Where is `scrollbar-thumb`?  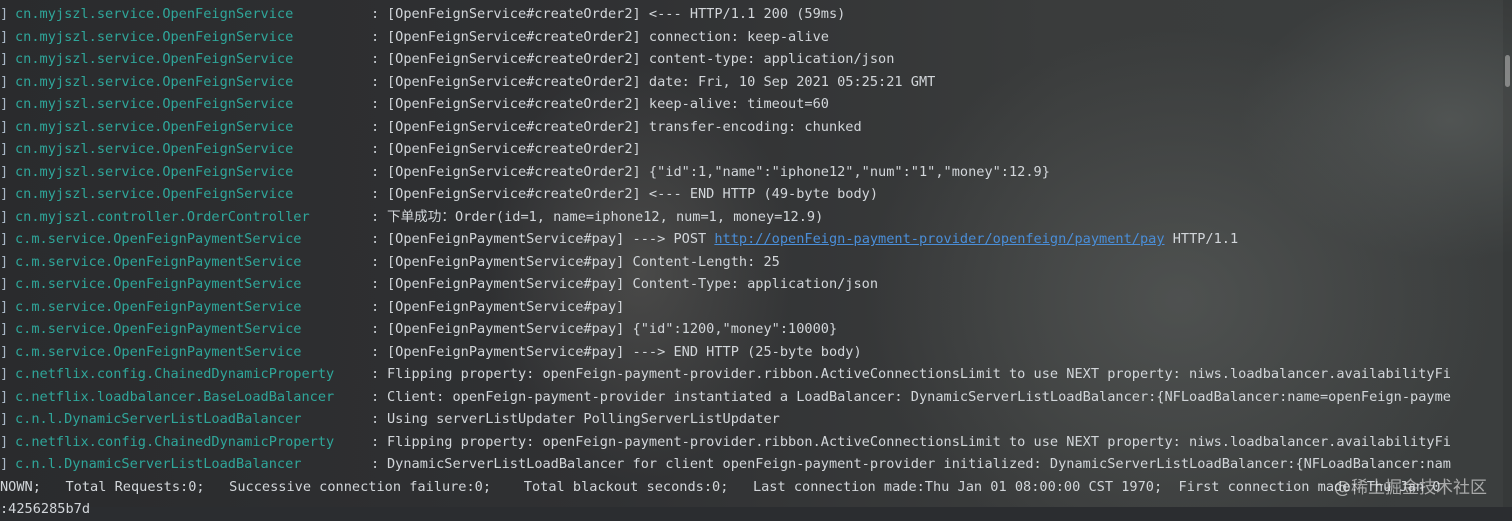
scrollbar-thumb is located at coordinates (1507, 71).